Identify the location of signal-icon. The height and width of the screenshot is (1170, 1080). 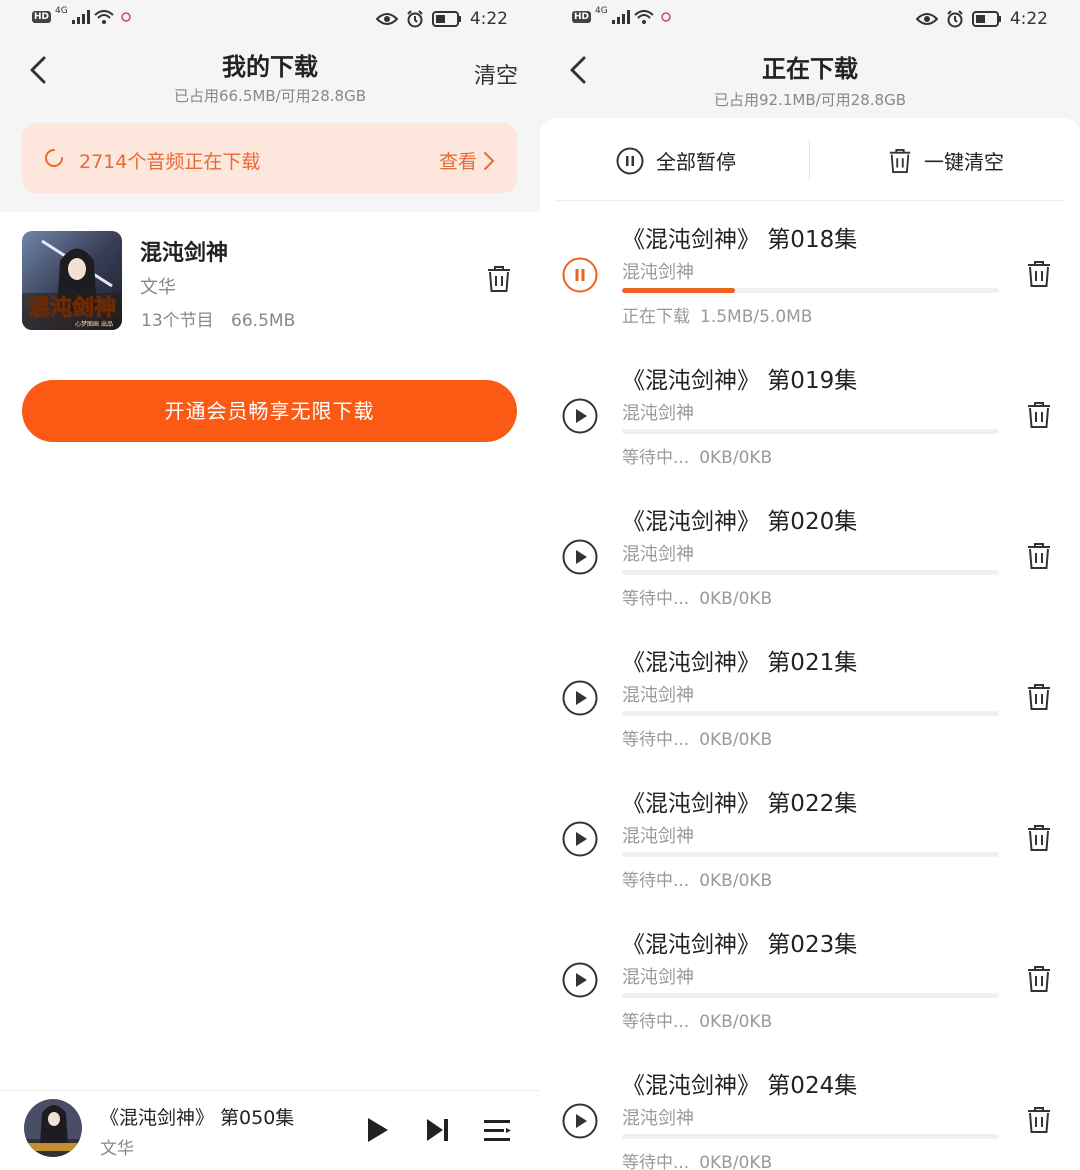
(620, 17).